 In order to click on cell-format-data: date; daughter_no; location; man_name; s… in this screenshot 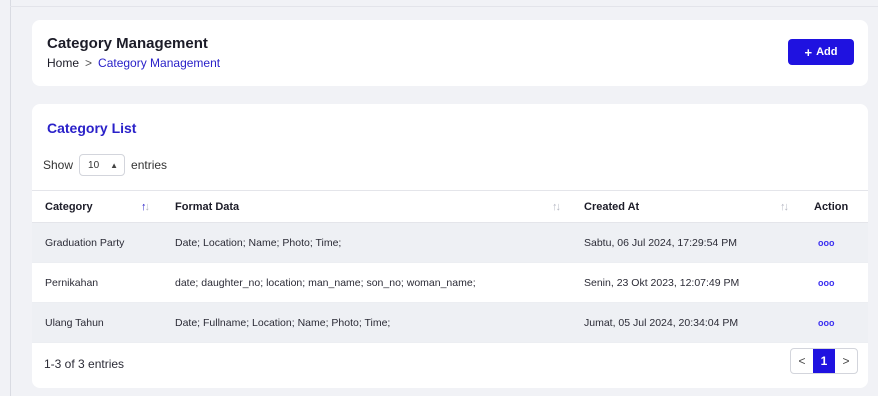, I will do `click(325, 282)`.